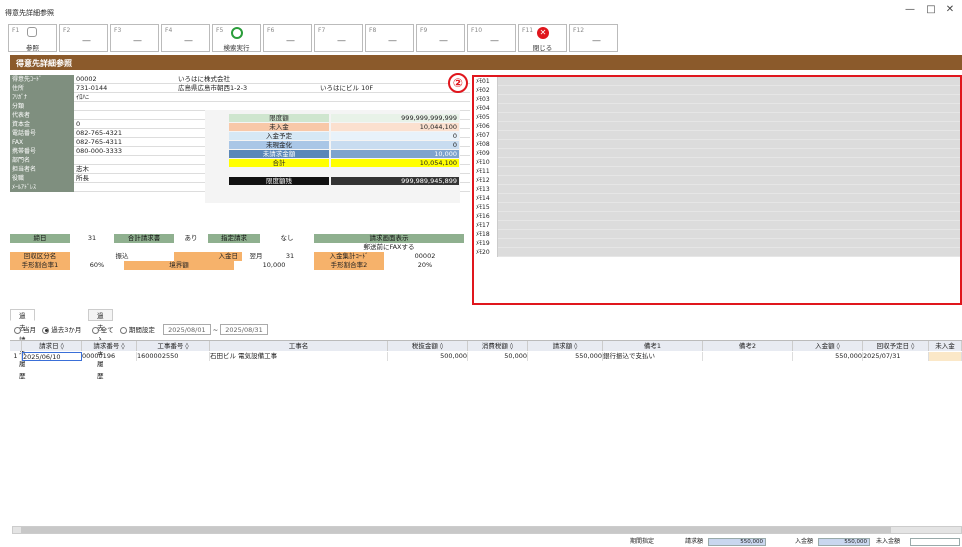 The width and height of the screenshot is (962, 547). I want to click on person-value: 志木, so click(82, 169).